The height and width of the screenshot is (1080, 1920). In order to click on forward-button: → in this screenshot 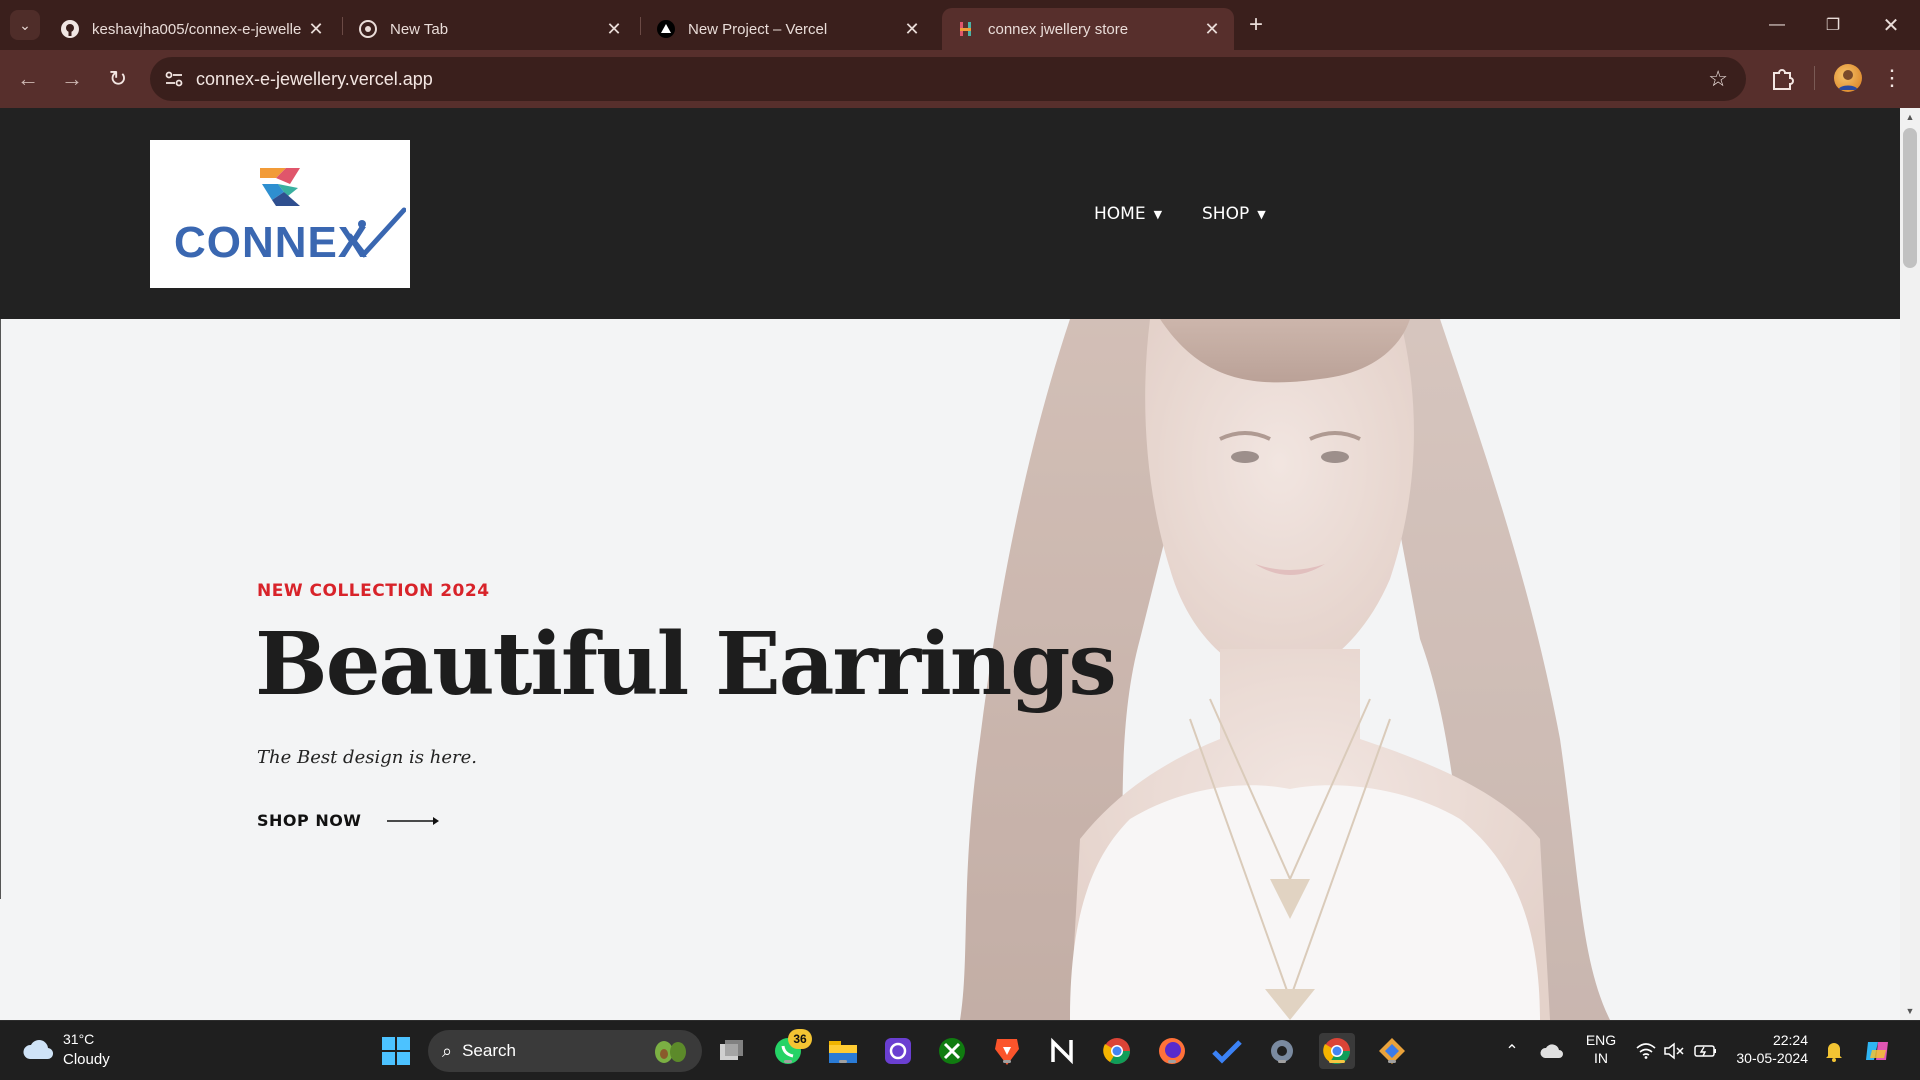, I will do `click(72, 79)`.